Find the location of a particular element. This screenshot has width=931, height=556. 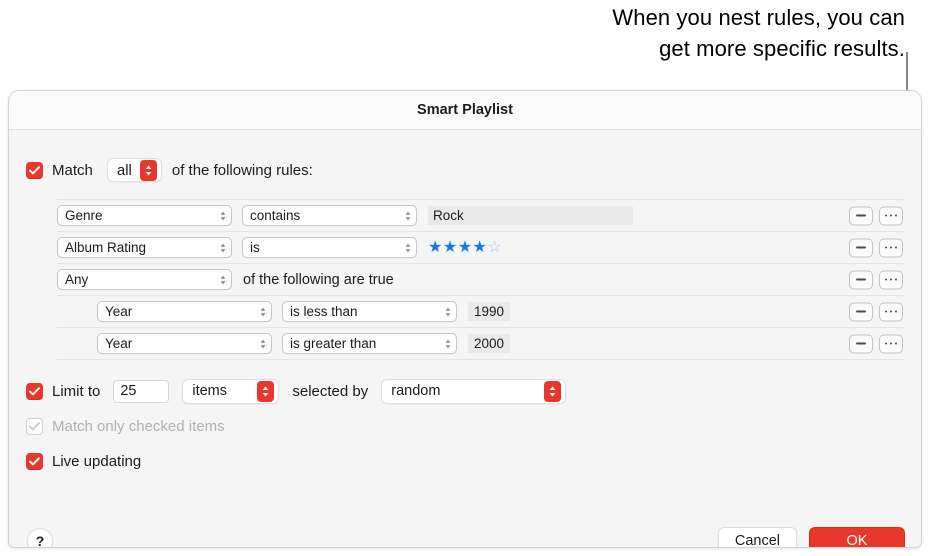

rule-operator-select: is greater than is located at coordinates (369, 343).